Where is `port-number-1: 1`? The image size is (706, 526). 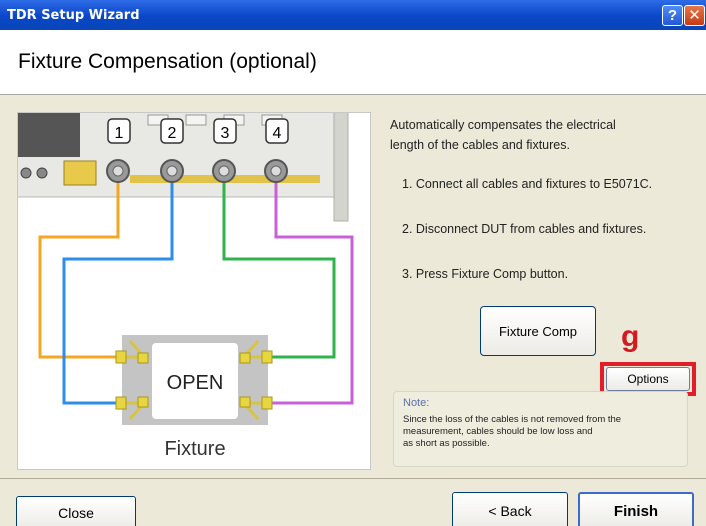
port-number-1: 1 is located at coordinates (119, 133).